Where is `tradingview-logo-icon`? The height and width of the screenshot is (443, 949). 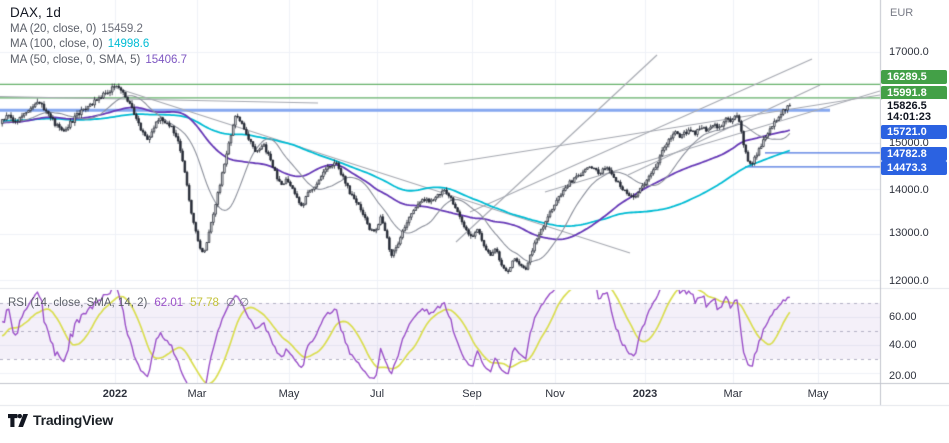 tradingview-logo-icon is located at coordinates (18, 420).